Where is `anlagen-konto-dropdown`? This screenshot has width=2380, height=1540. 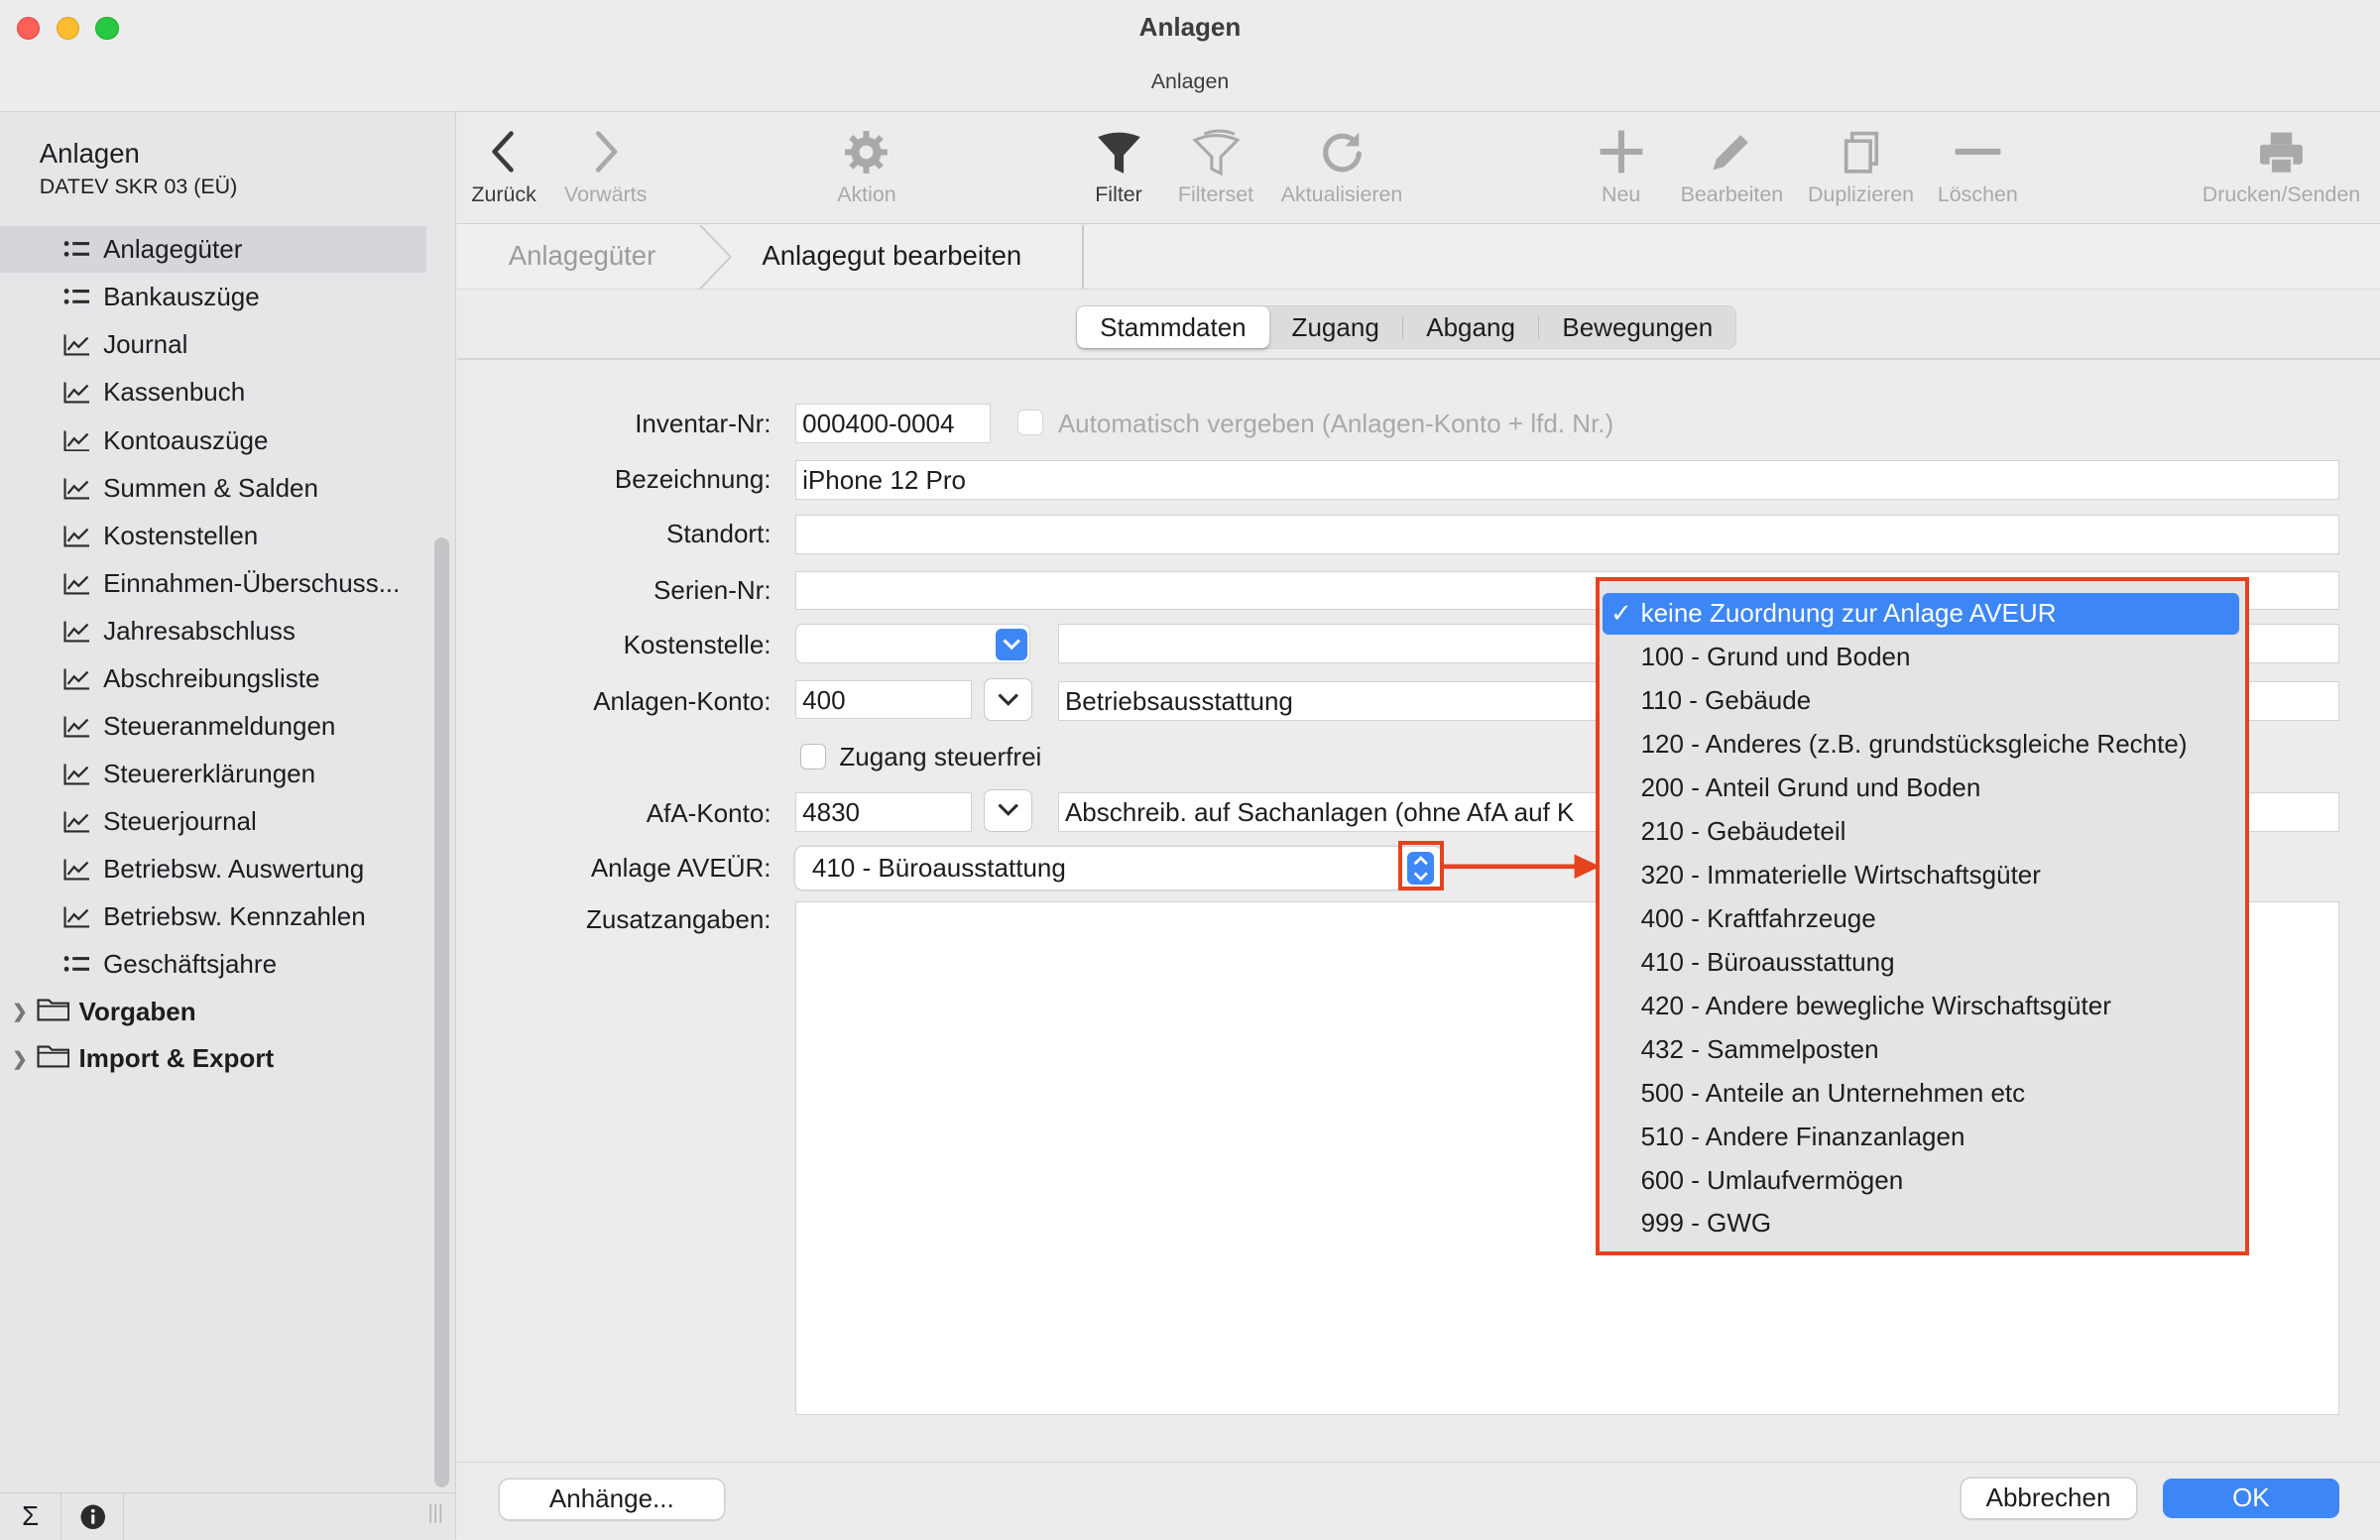 anlagen-konto-dropdown is located at coordinates (1007, 700).